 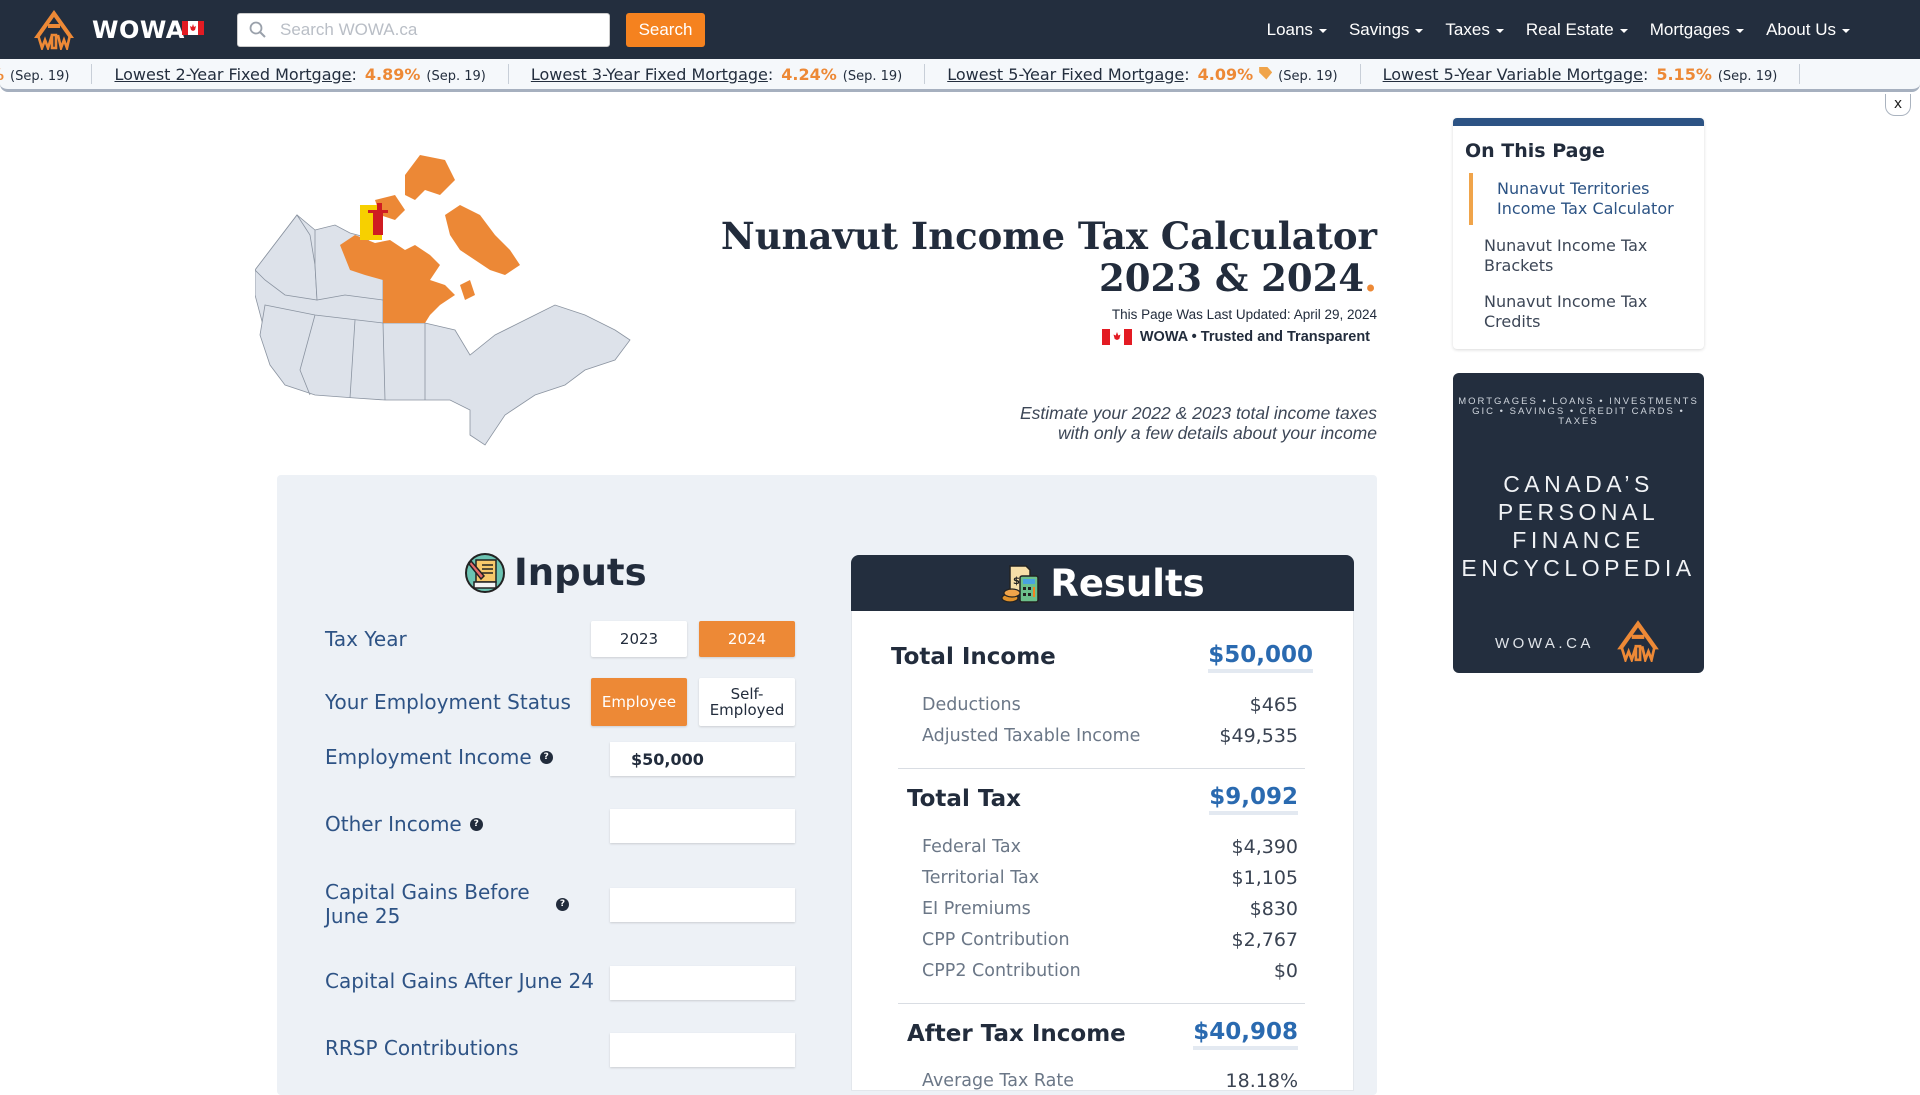 What do you see at coordinates (1579, 256) in the screenshot?
I see `toc-link-brackets: Nunavut Income Tax Brackets` at bounding box center [1579, 256].